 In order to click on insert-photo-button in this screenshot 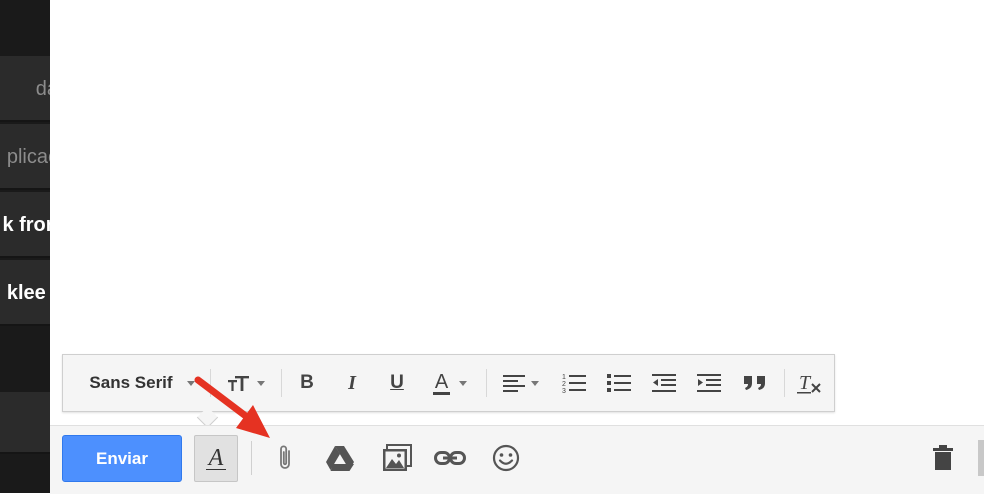, I will do `click(397, 458)`.